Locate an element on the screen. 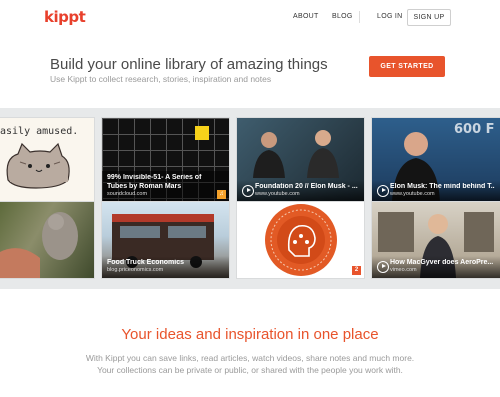 The width and height of the screenshot is (500, 397). card-domain: blog.priceonomics.com is located at coordinates (135, 270).